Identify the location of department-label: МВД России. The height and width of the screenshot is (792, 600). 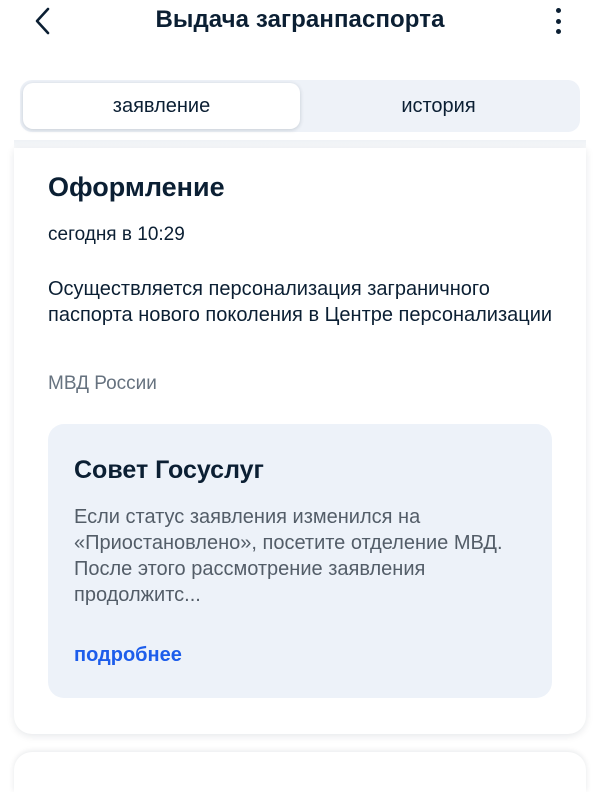
(102, 383).